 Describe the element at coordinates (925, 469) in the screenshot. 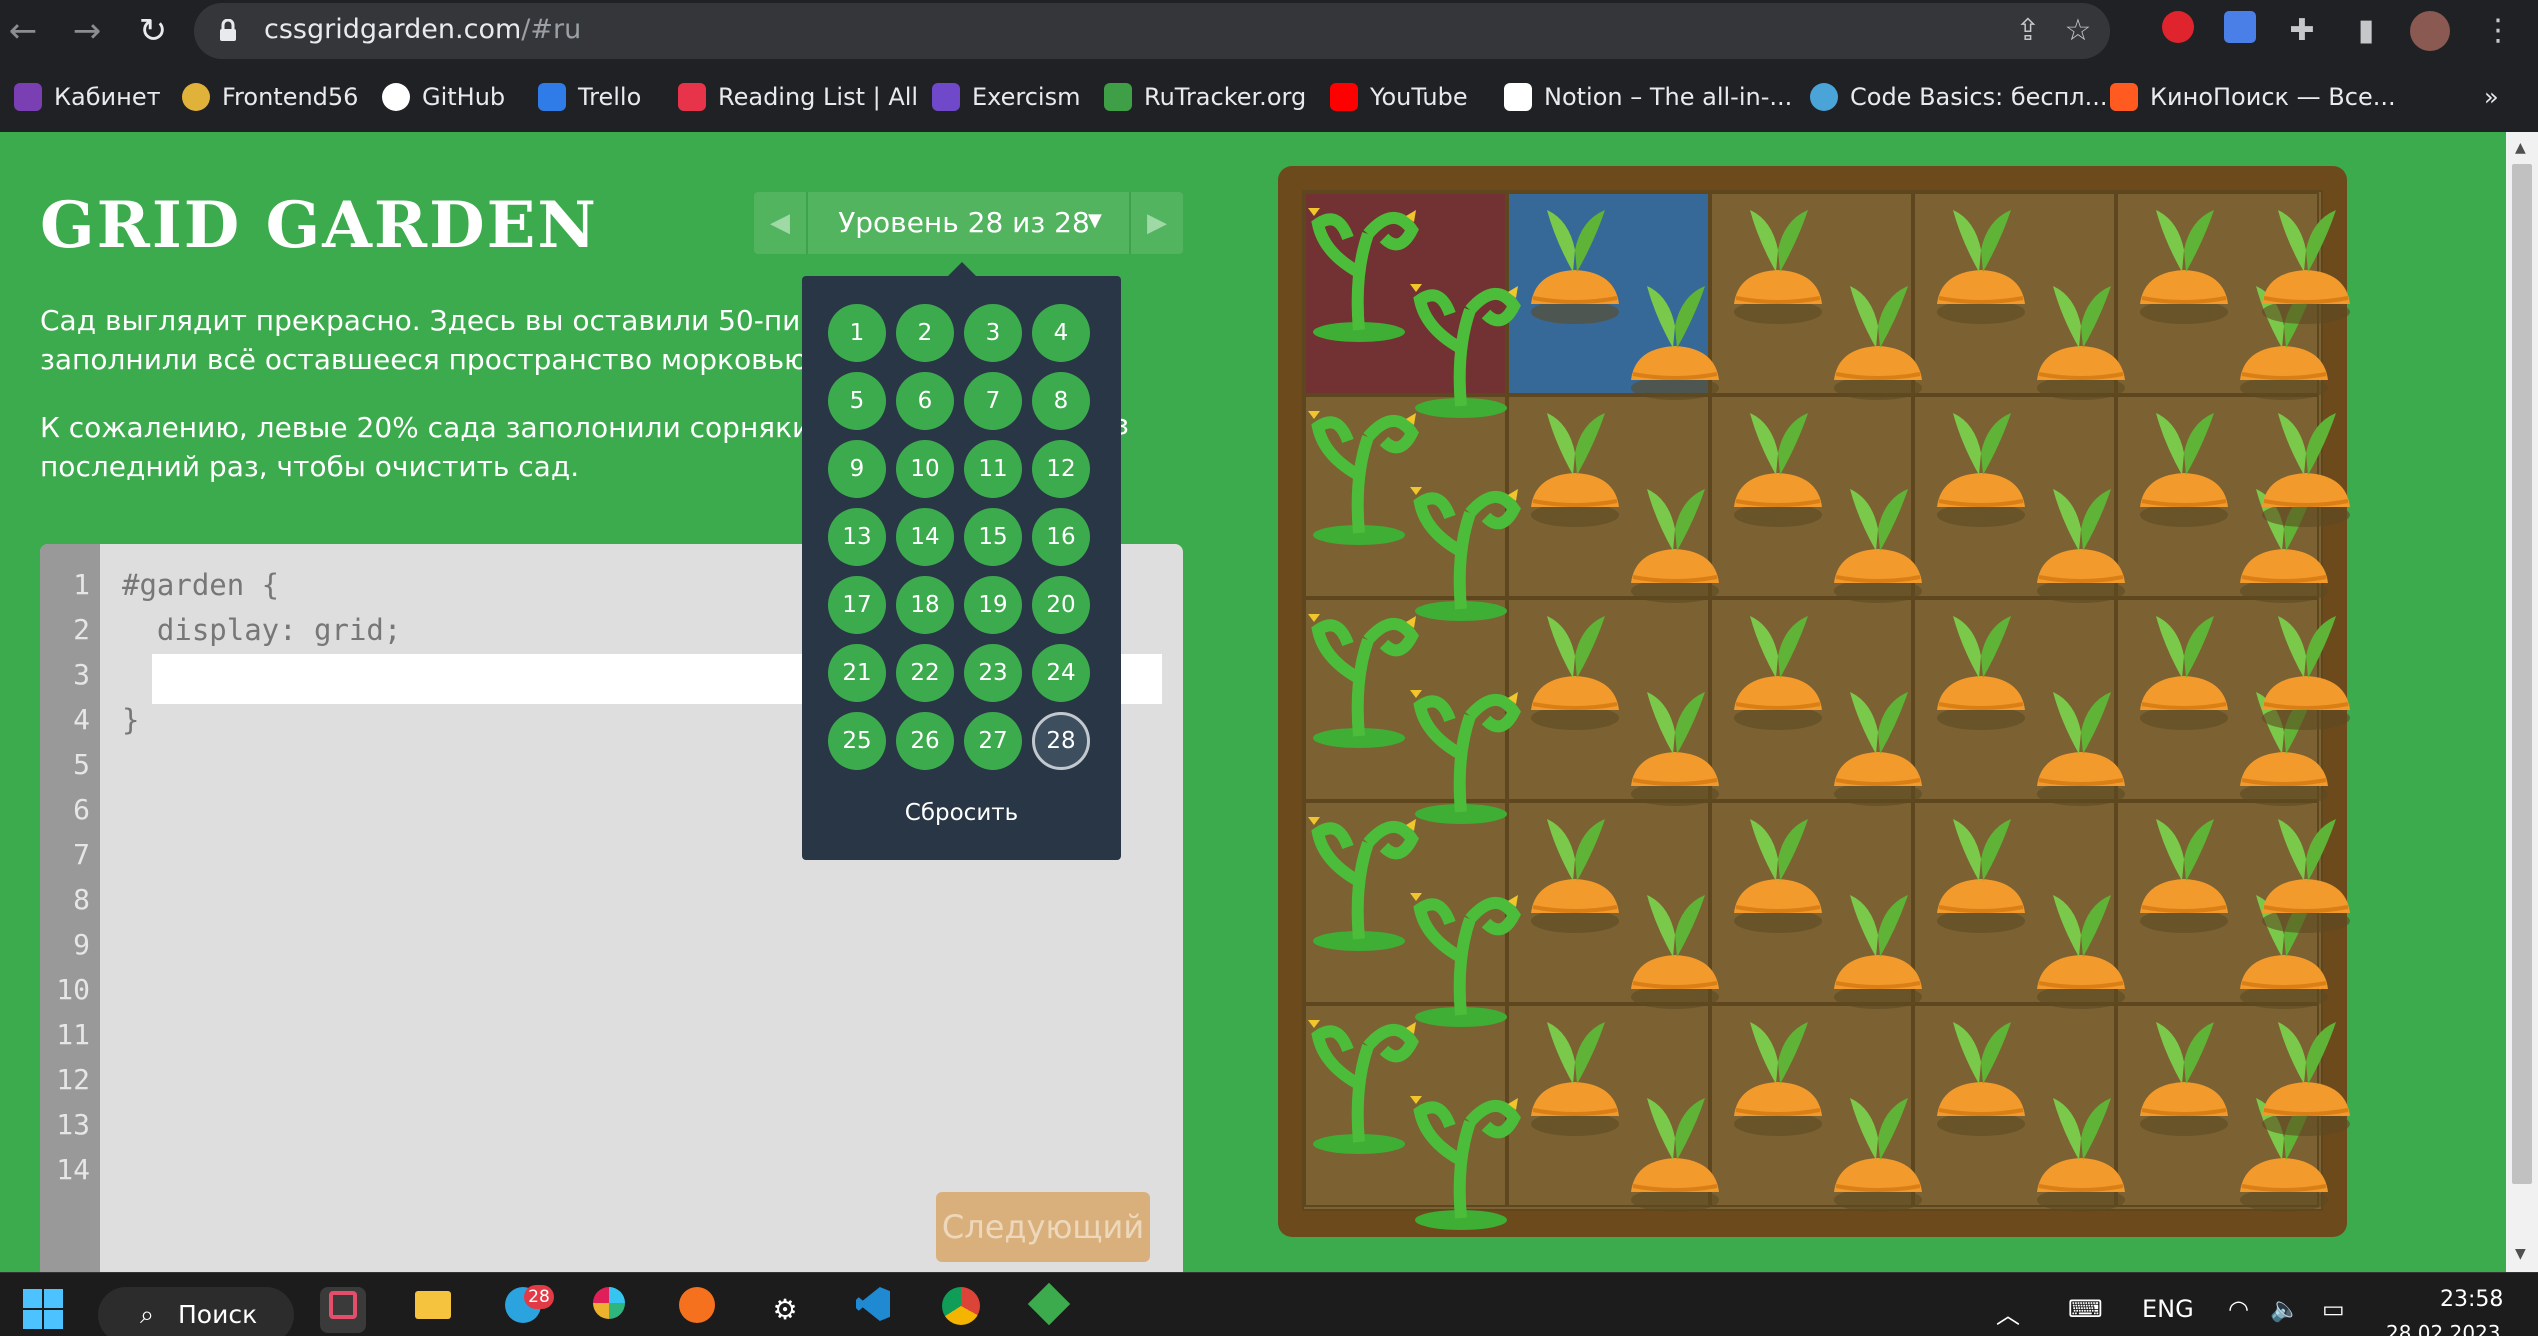

I see `level-button: 10` at that location.